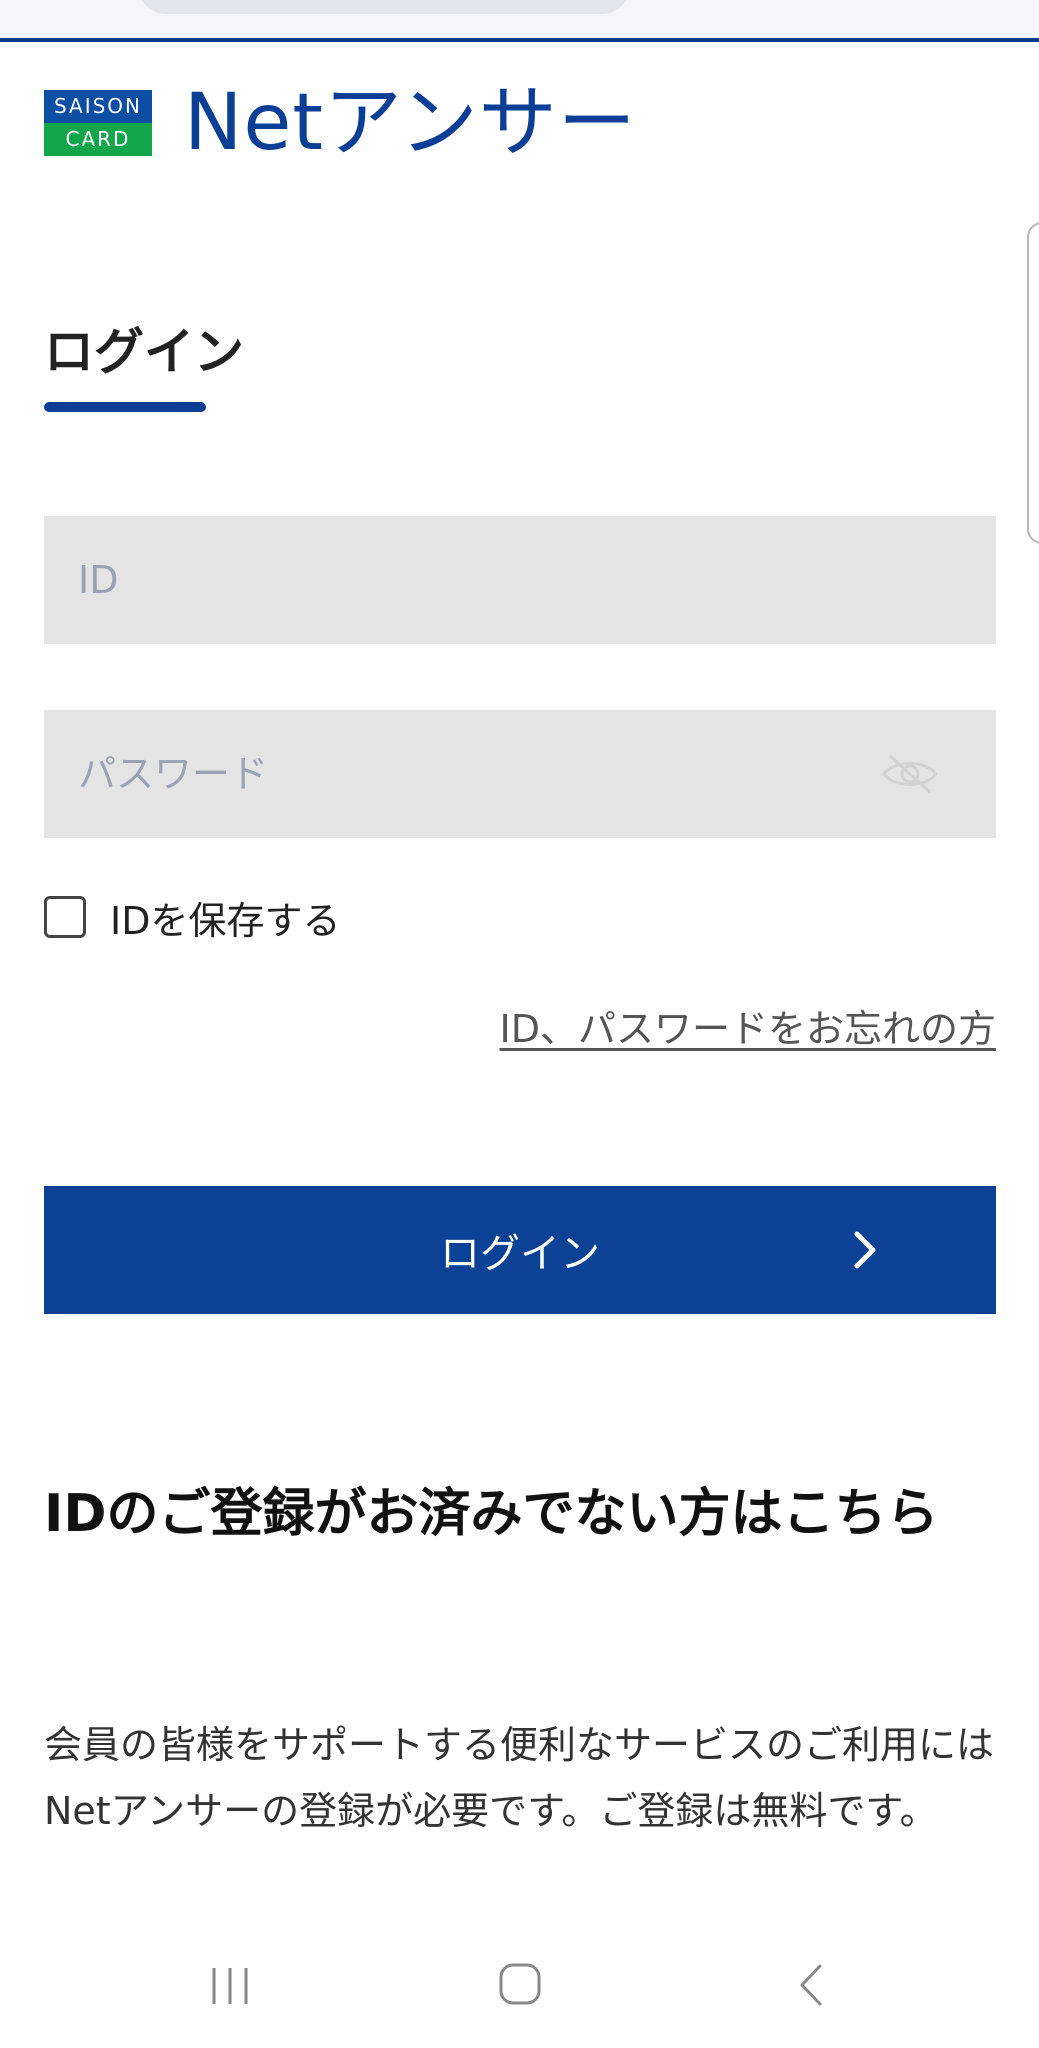  What do you see at coordinates (225, 917) in the screenshot?
I see `save-id-label: IDを保存する` at bounding box center [225, 917].